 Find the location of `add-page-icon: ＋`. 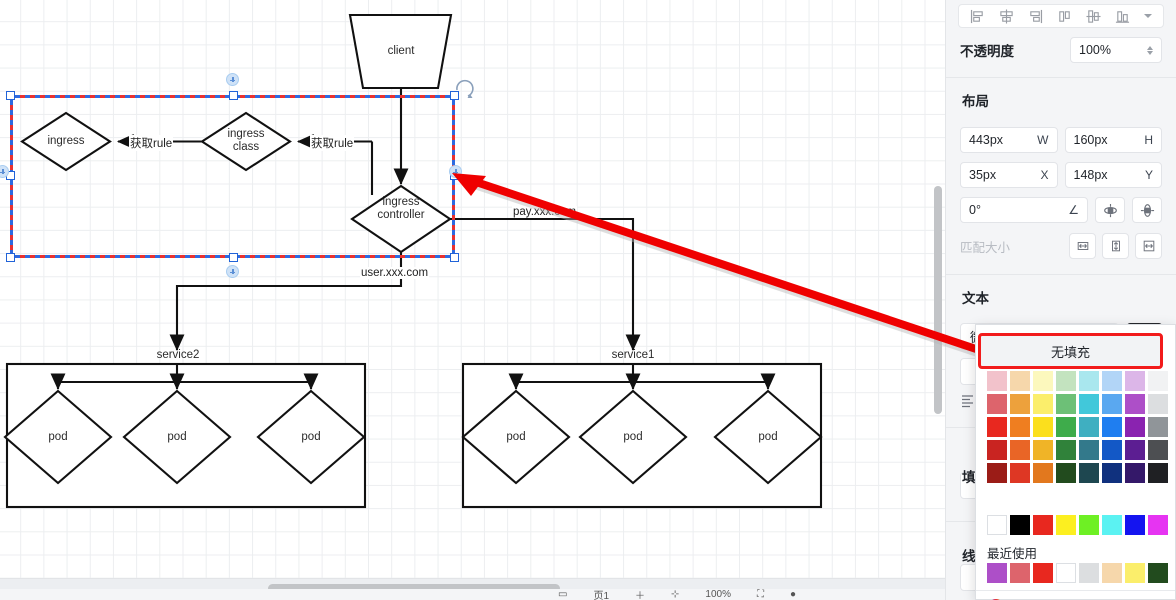

add-page-icon: ＋ is located at coordinates (640, 594).